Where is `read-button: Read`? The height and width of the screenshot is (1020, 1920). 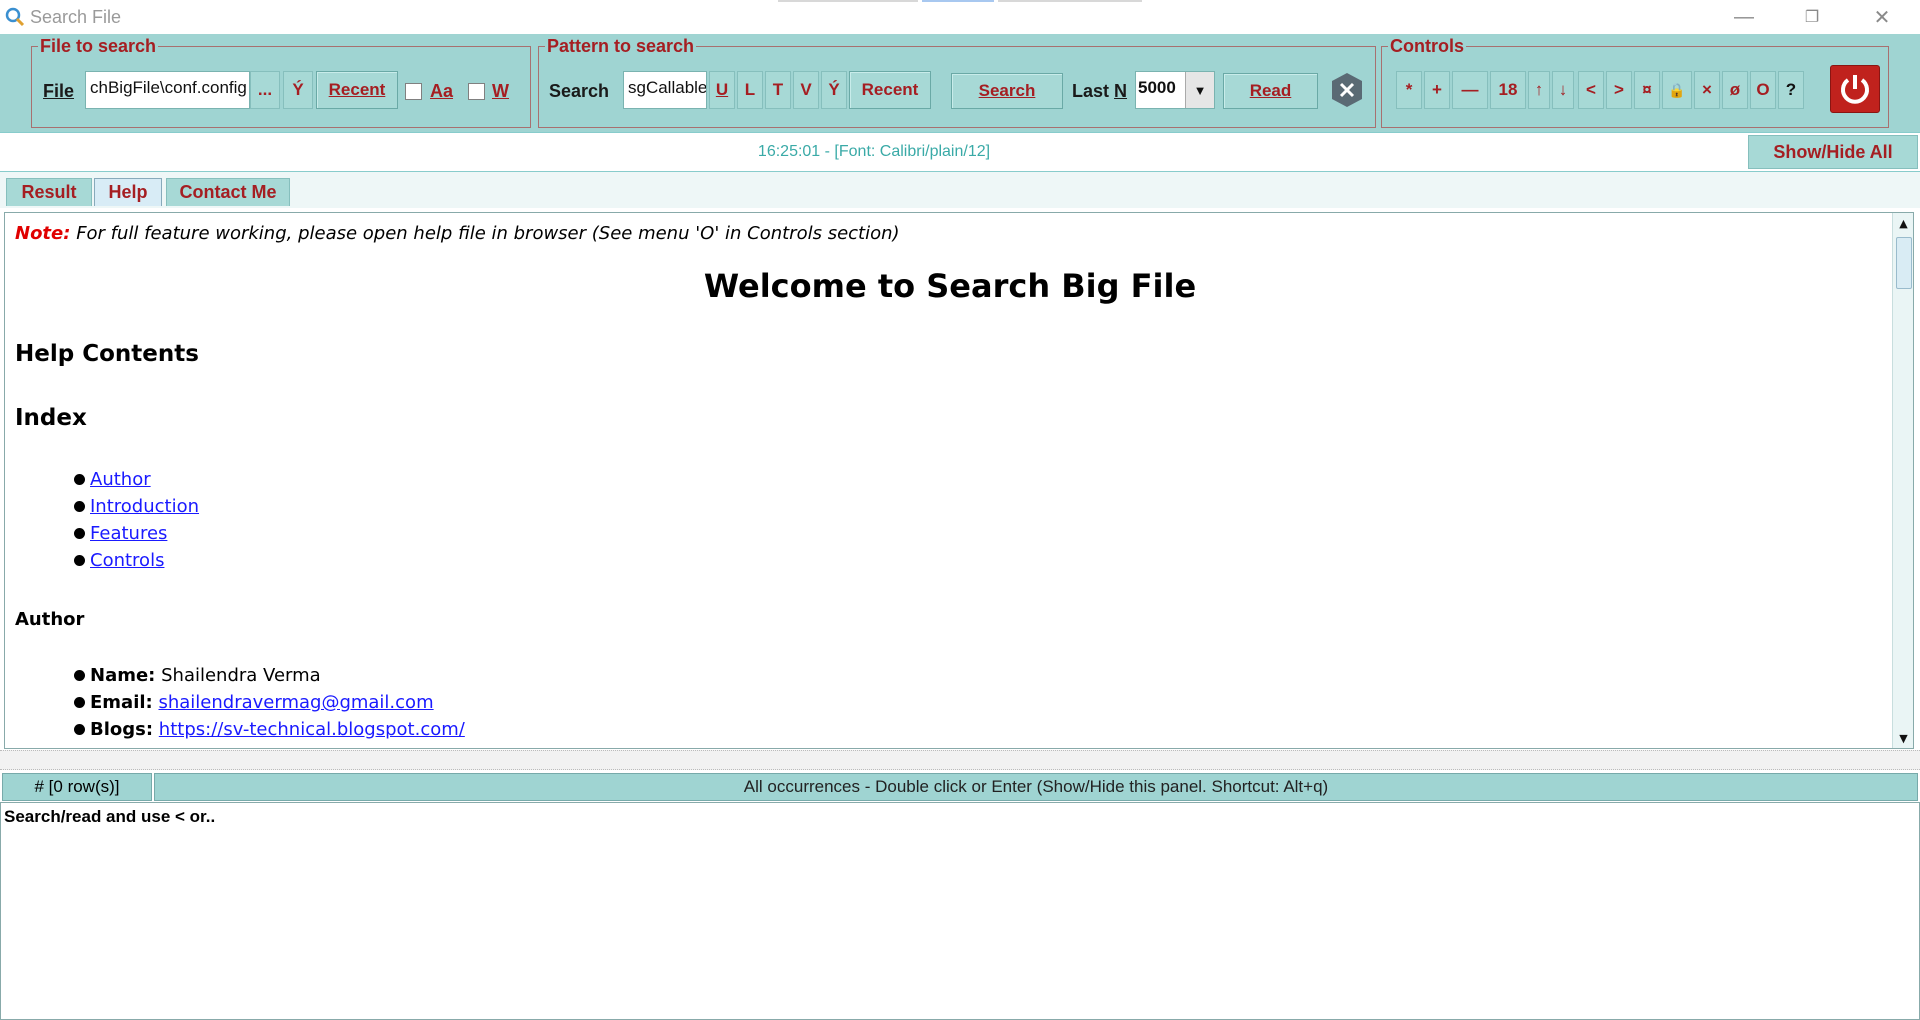
read-button: Read is located at coordinates (1270, 91).